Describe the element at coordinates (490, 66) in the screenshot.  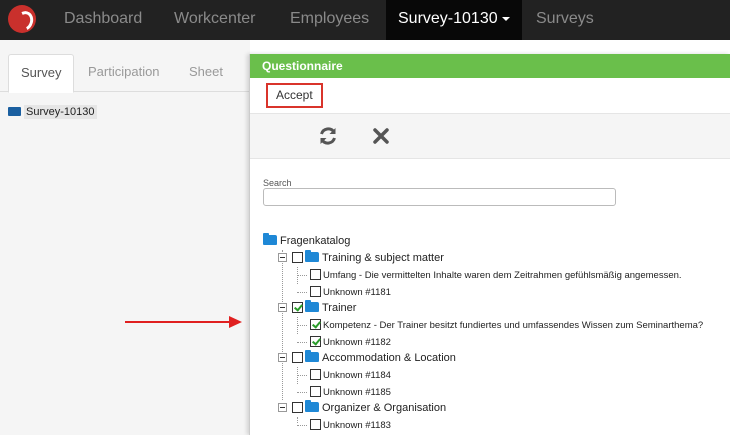
I see `dialog-title: Questionnaire` at that location.